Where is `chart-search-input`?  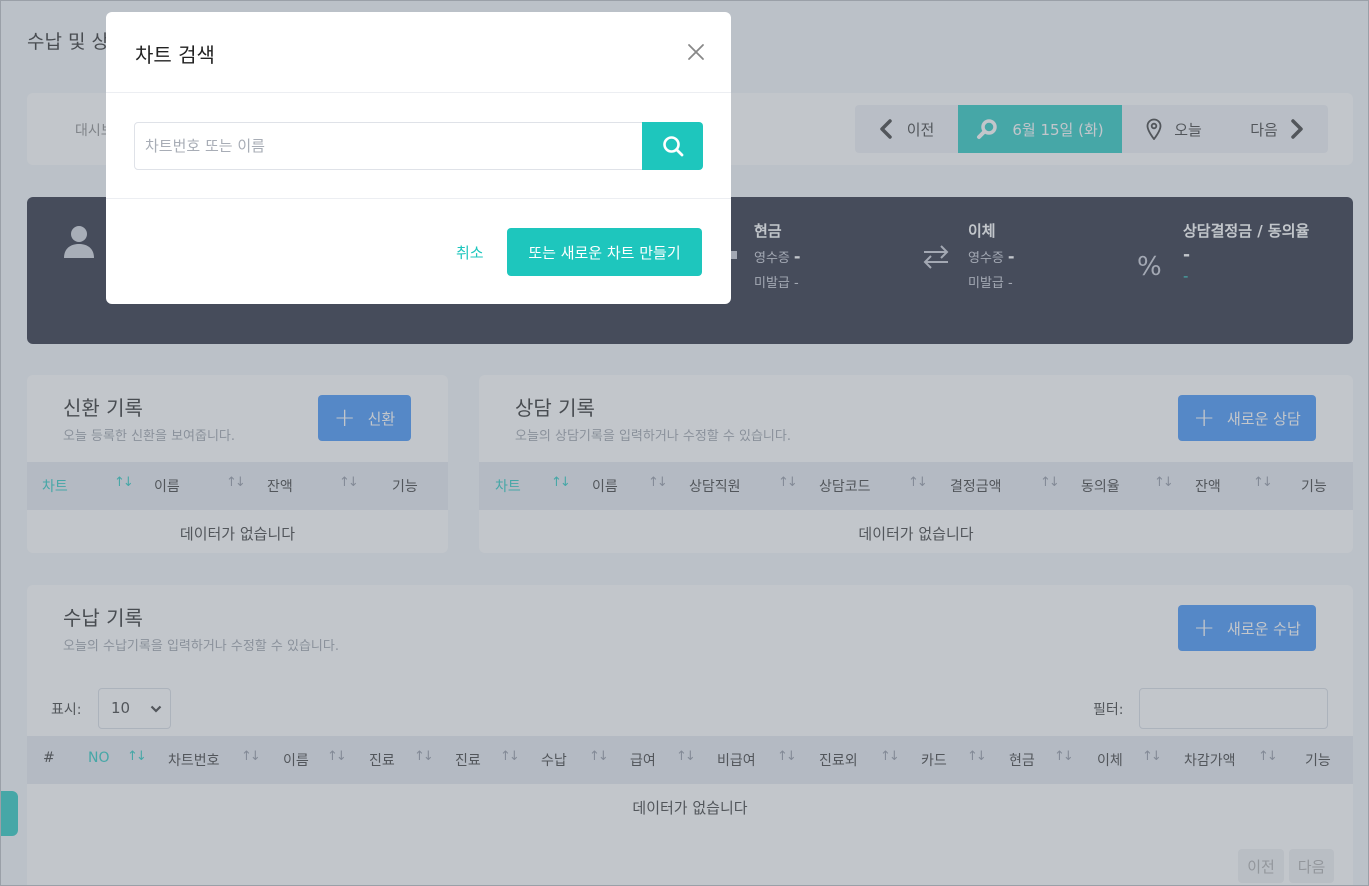 chart-search-input is located at coordinates (388, 146).